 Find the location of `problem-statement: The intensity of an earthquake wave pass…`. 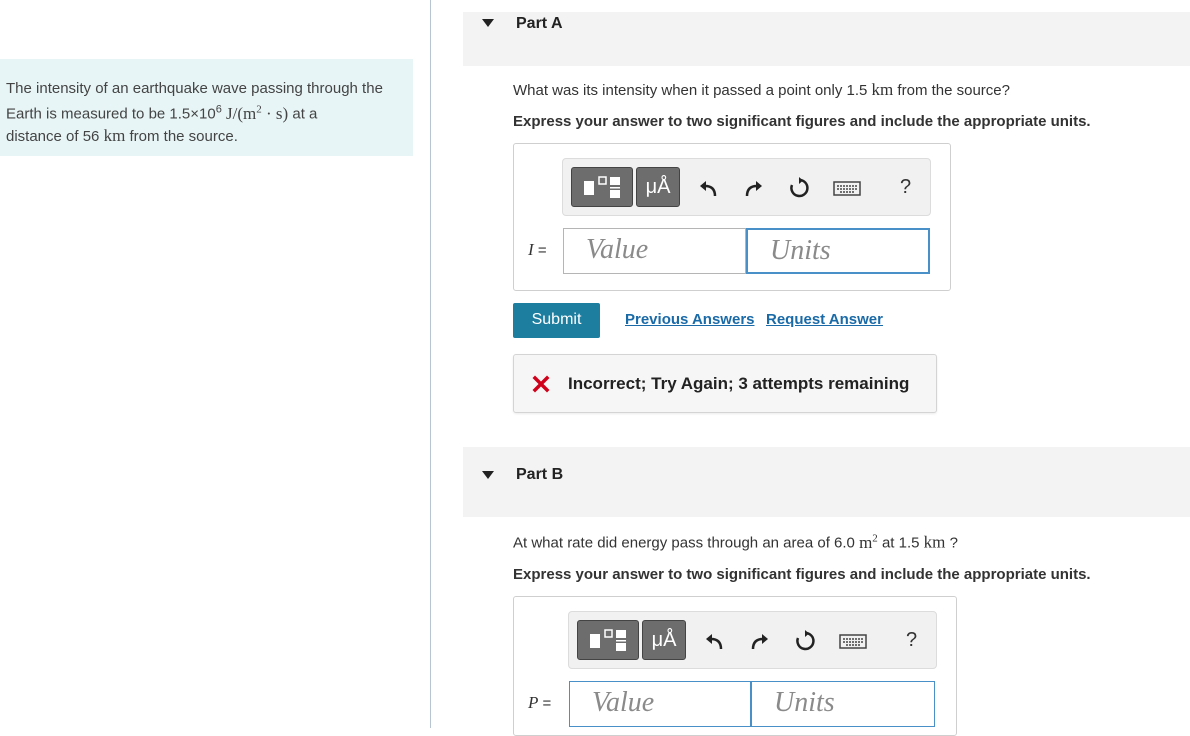

problem-statement: The intensity of an earthquake wave pass… is located at coordinates (206, 107).